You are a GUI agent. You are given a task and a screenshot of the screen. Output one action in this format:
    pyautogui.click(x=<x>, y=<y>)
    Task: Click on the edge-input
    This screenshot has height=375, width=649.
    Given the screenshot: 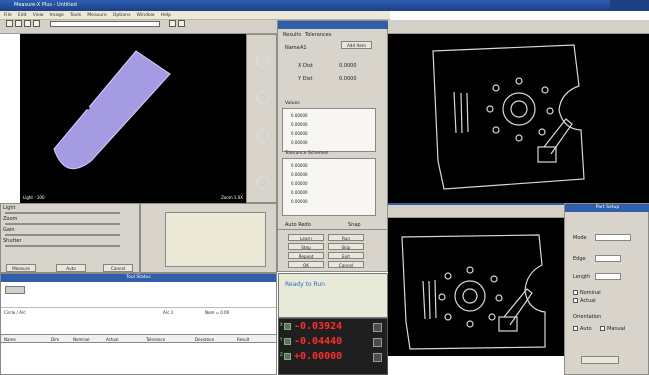 What is the action you would take?
    pyautogui.click(x=608, y=258)
    